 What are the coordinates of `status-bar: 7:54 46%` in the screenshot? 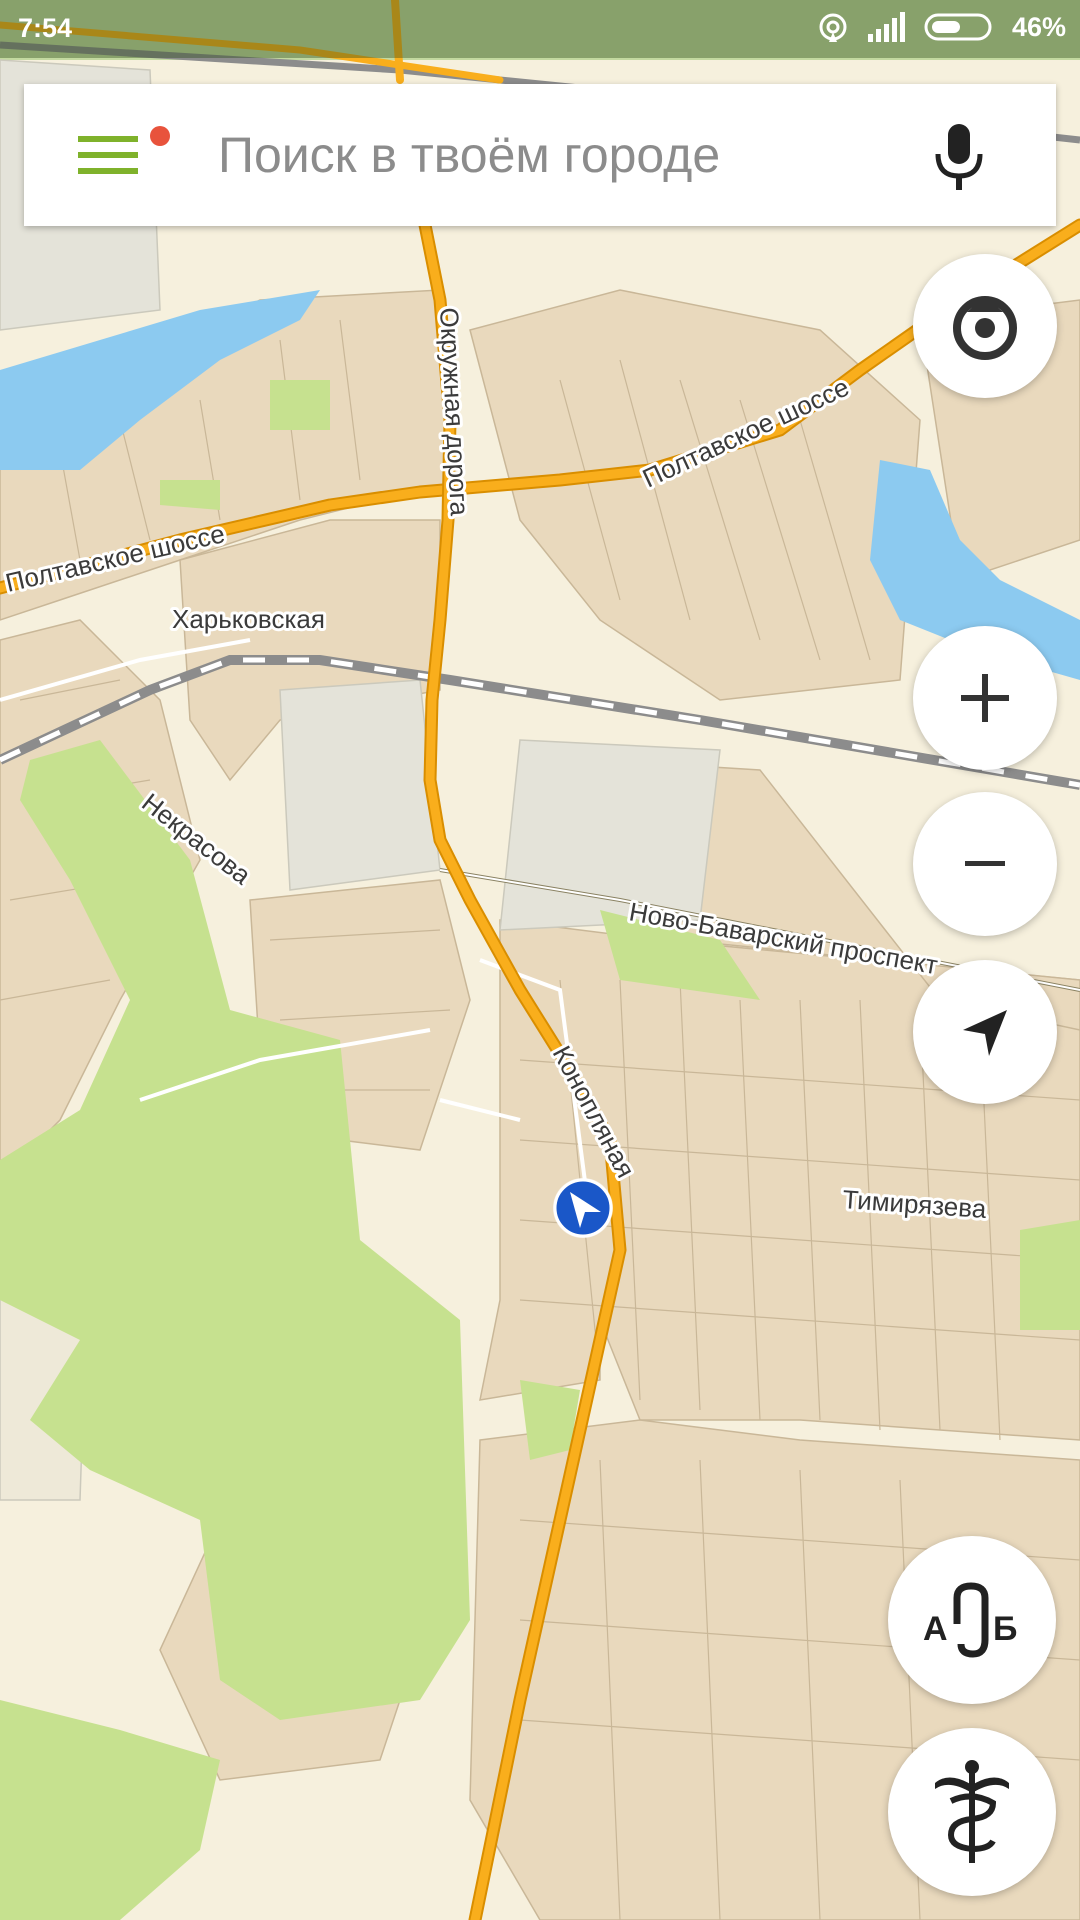 It's located at (540, 29).